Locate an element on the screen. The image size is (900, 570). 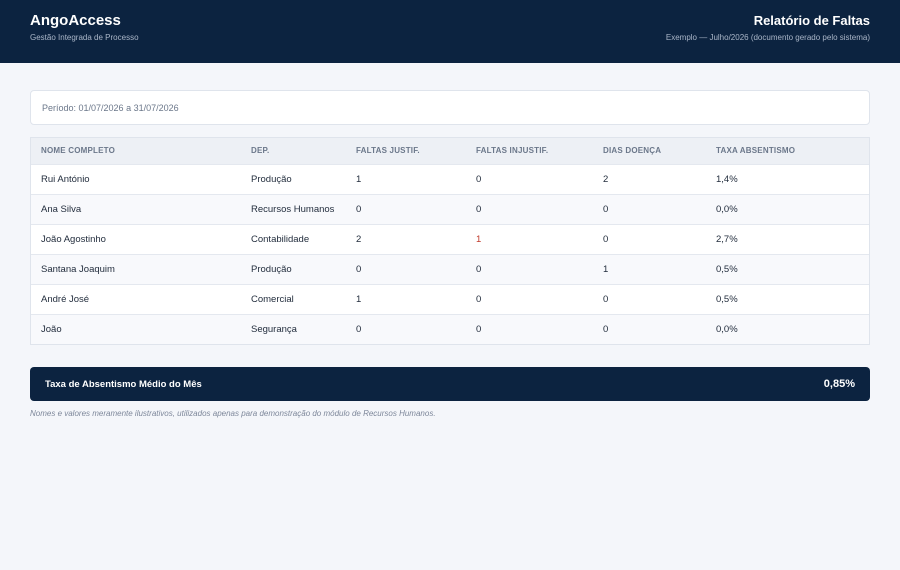
cell-absence-rate: 2,7% is located at coordinates (787, 238).